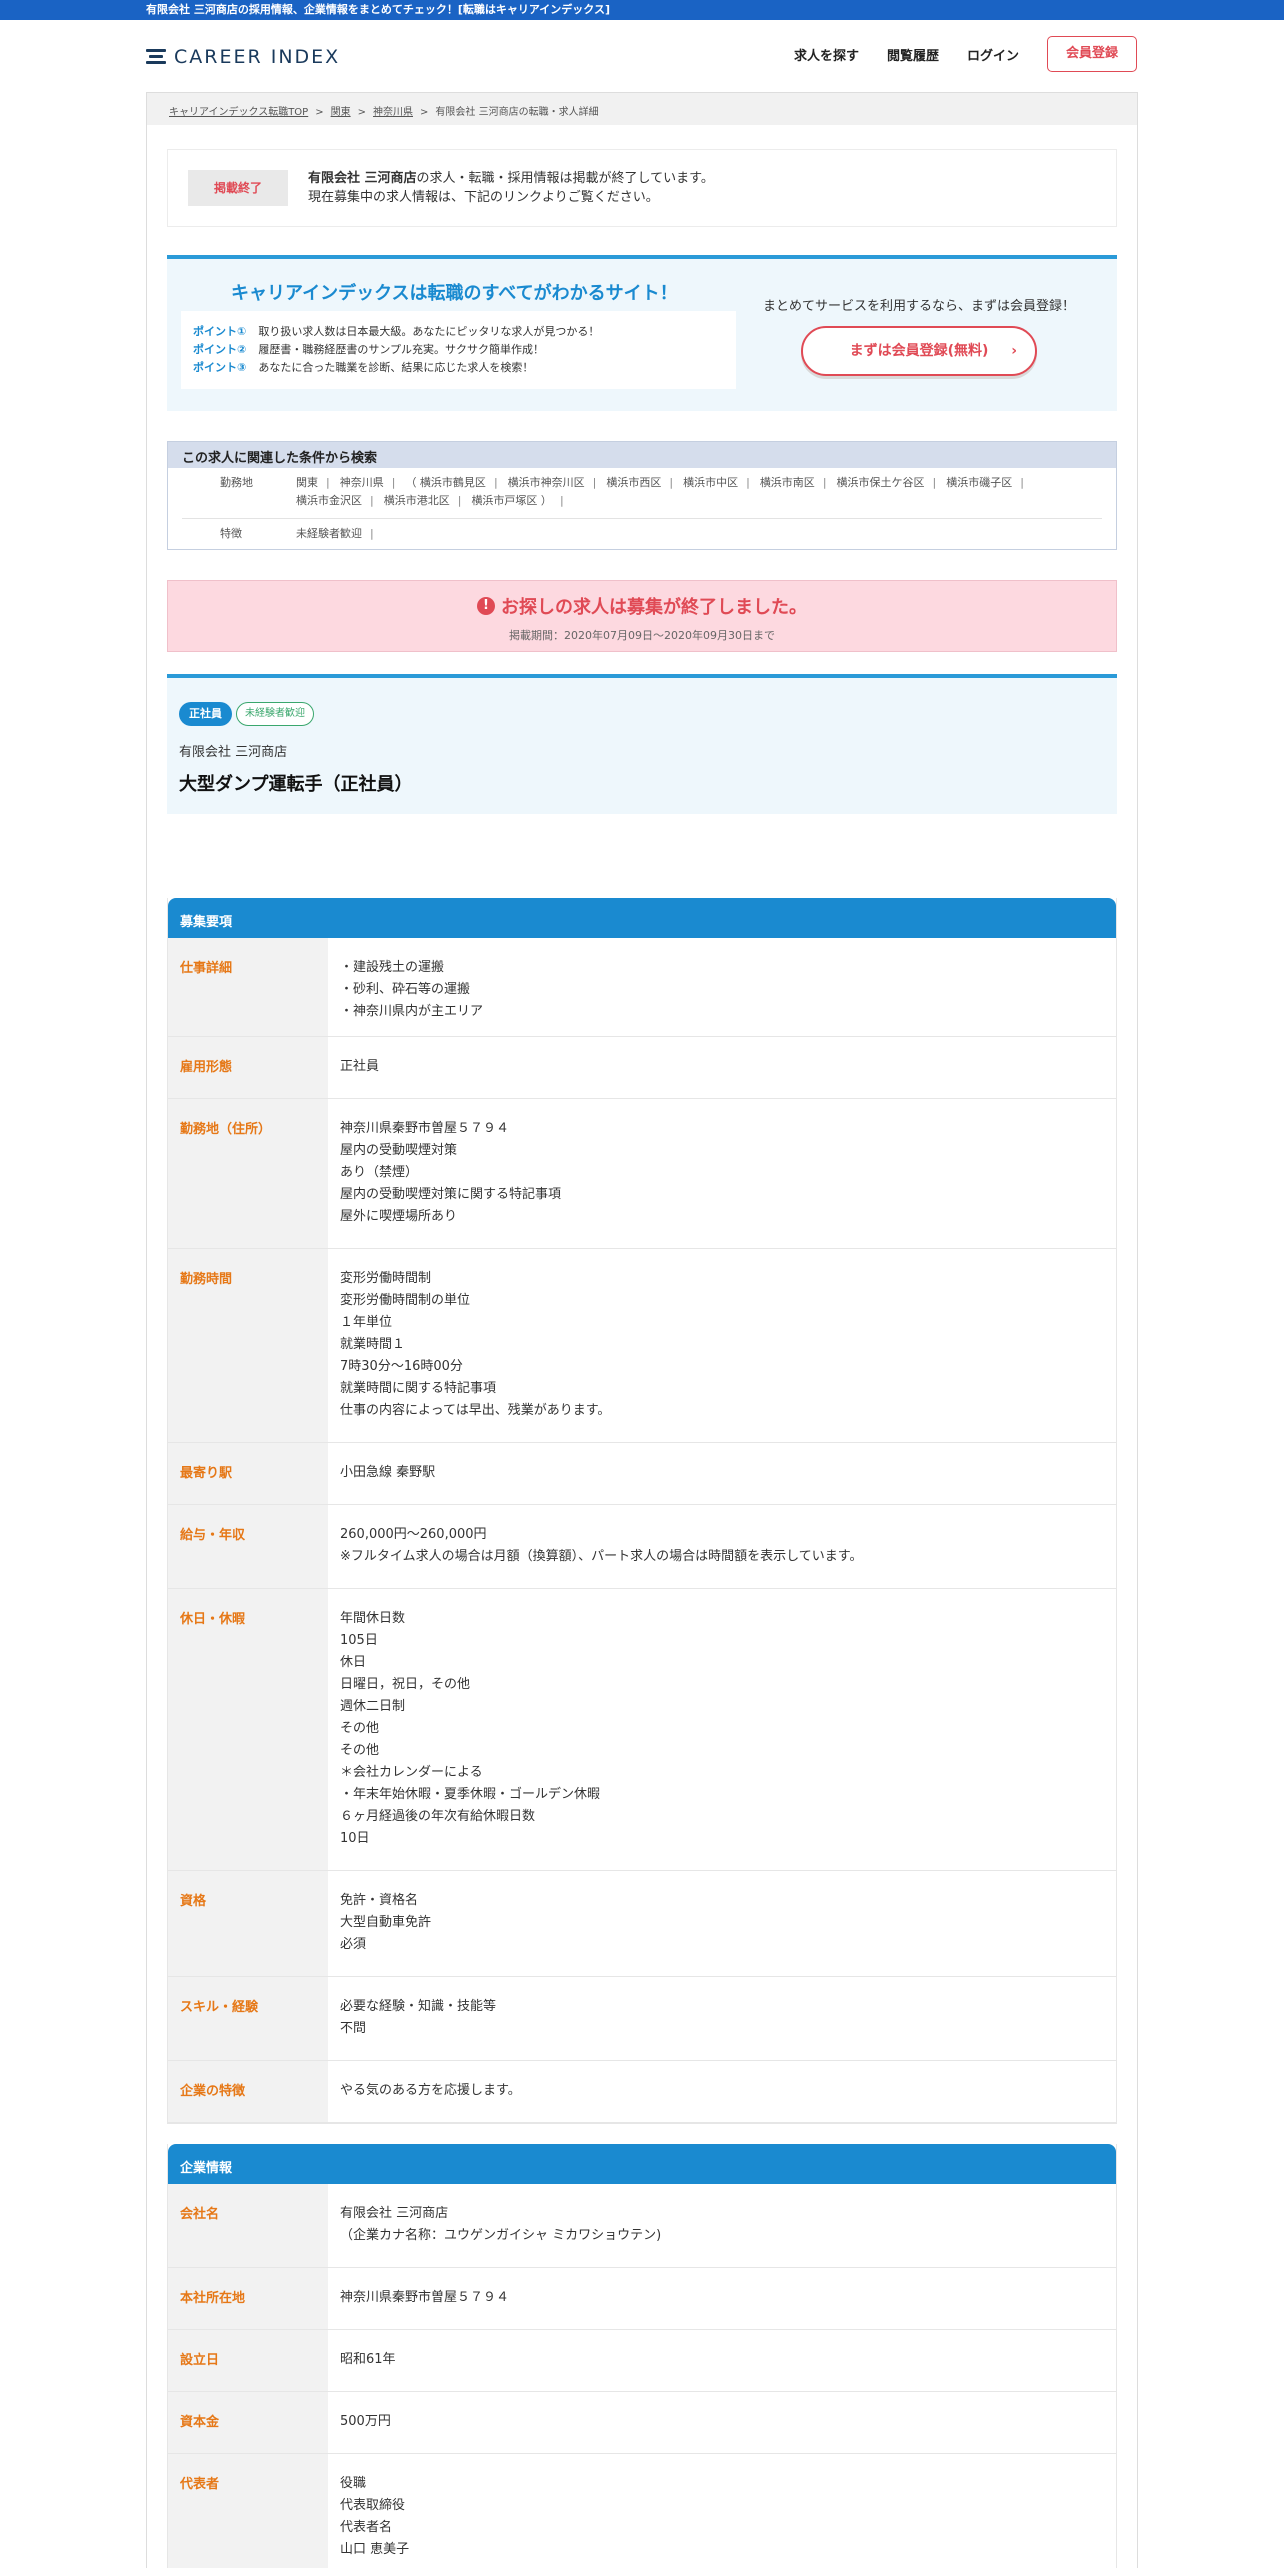 Image resolution: width=1284 pixels, height=2568 pixels. I want to click on related-location-link: 横浜市中区, so click(721, 483).